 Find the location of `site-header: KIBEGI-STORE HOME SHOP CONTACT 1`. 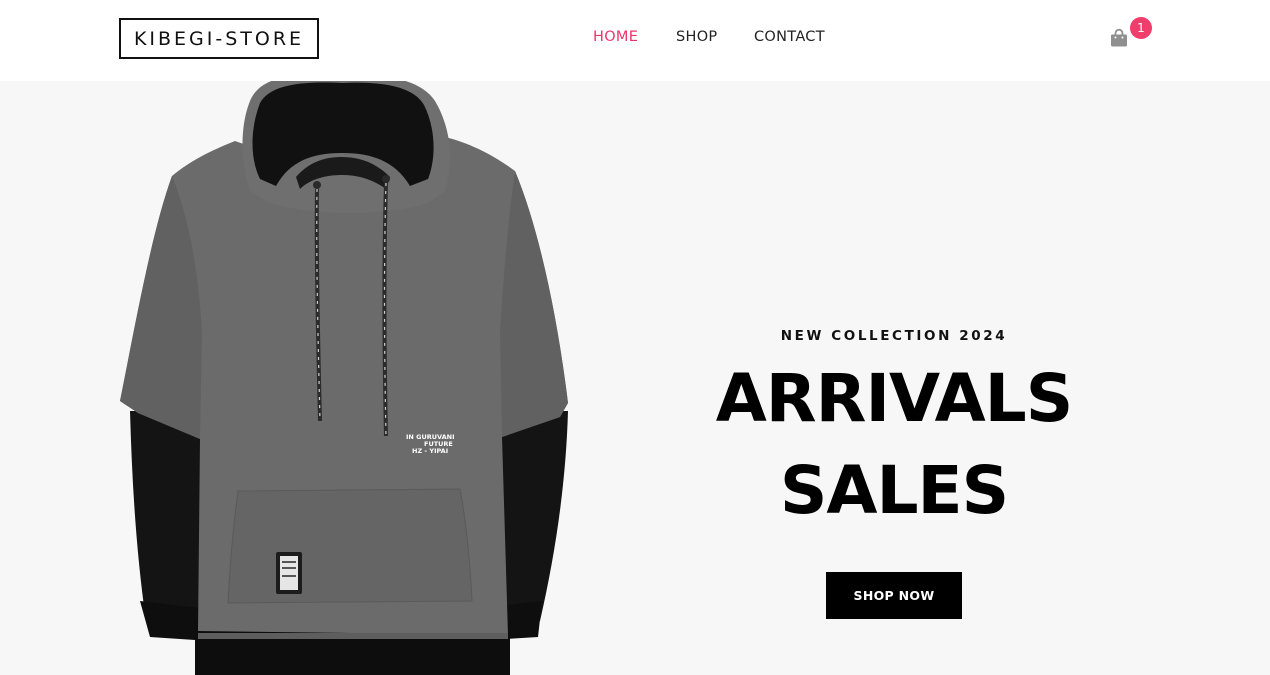

site-header: KIBEGI-STORE HOME SHOP CONTACT 1 is located at coordinates (635, 40).